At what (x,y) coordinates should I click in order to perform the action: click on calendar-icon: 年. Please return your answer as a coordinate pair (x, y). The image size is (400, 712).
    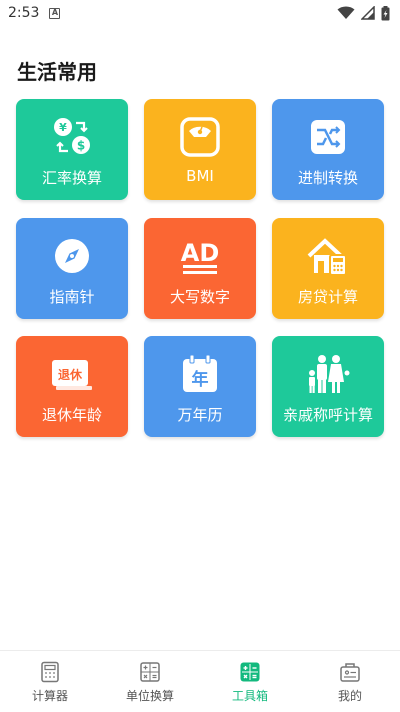
    Looking at the image, I should click on (200, 374).